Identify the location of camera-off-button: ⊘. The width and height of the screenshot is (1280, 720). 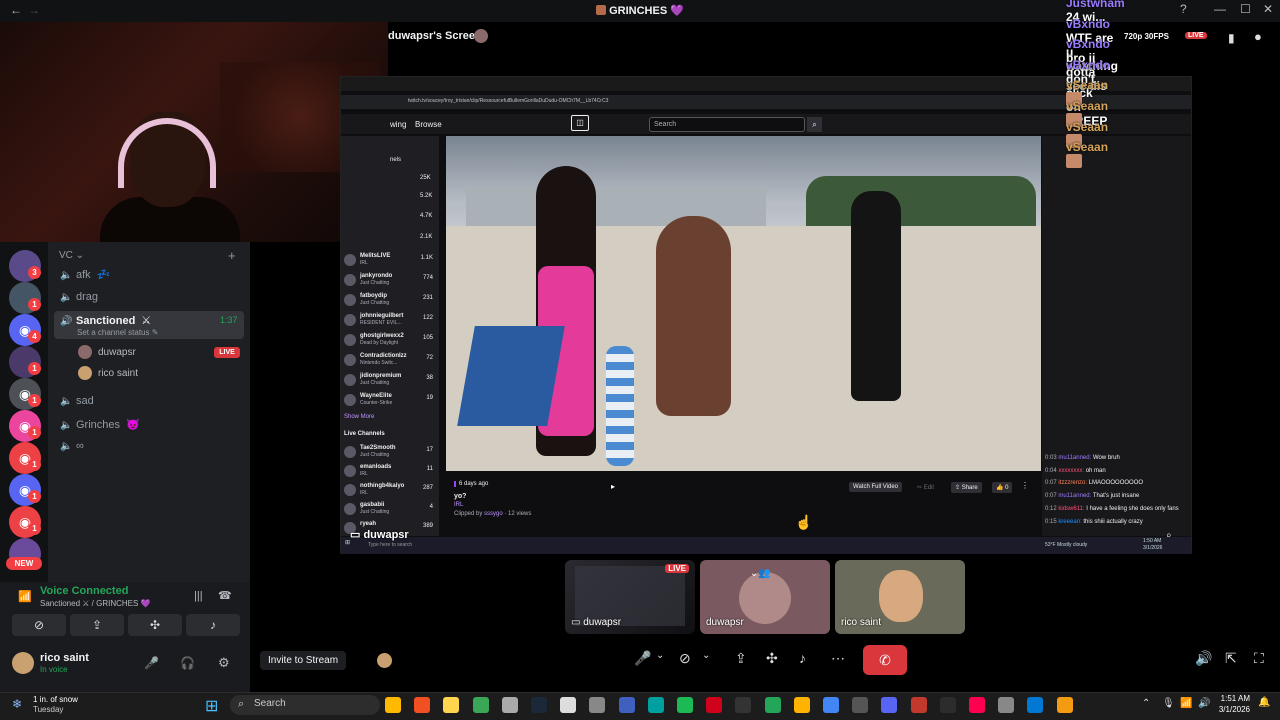
(39, 625).